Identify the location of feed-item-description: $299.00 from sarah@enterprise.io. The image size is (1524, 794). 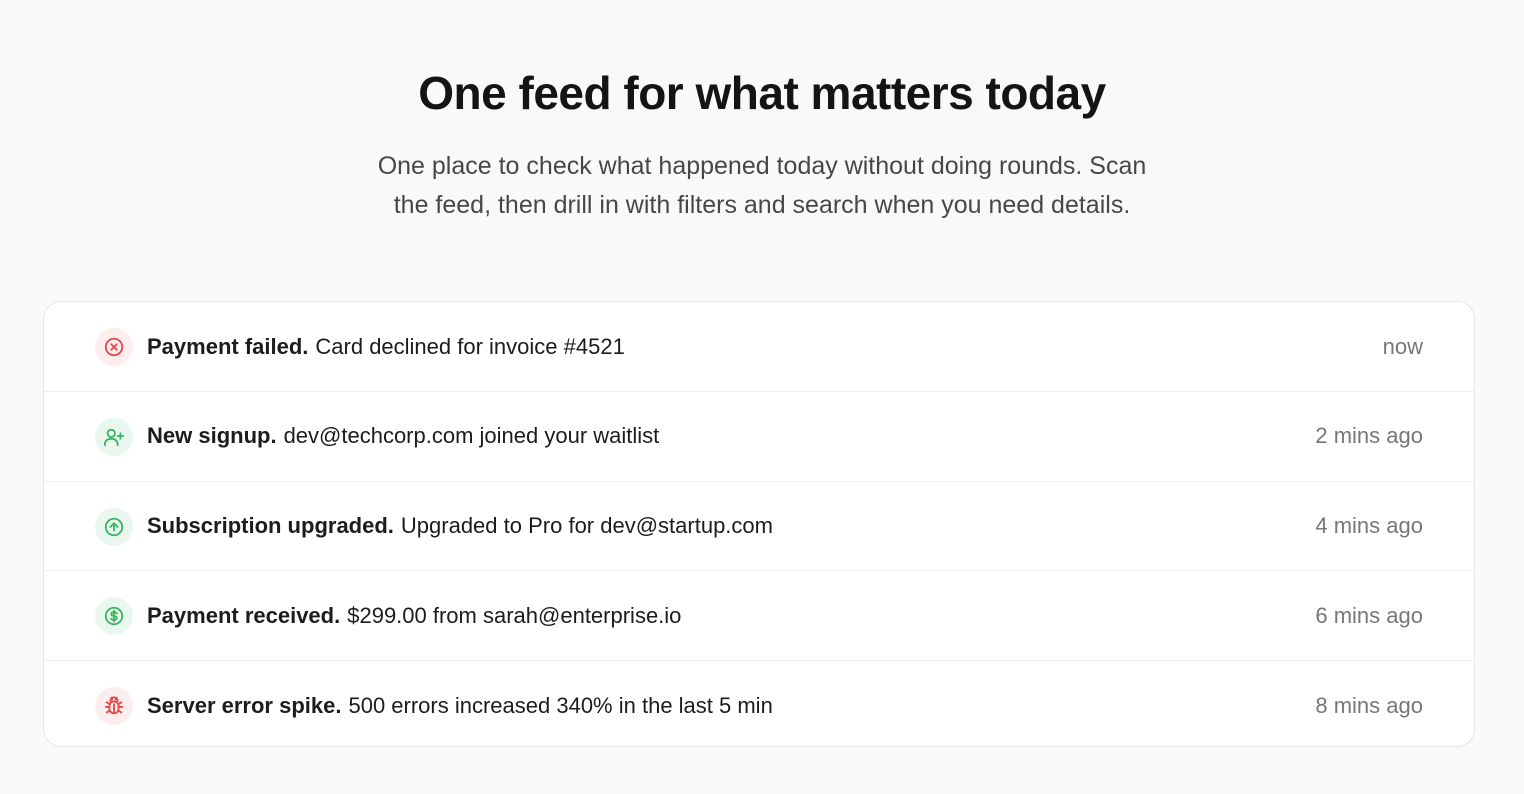
(514, 615).